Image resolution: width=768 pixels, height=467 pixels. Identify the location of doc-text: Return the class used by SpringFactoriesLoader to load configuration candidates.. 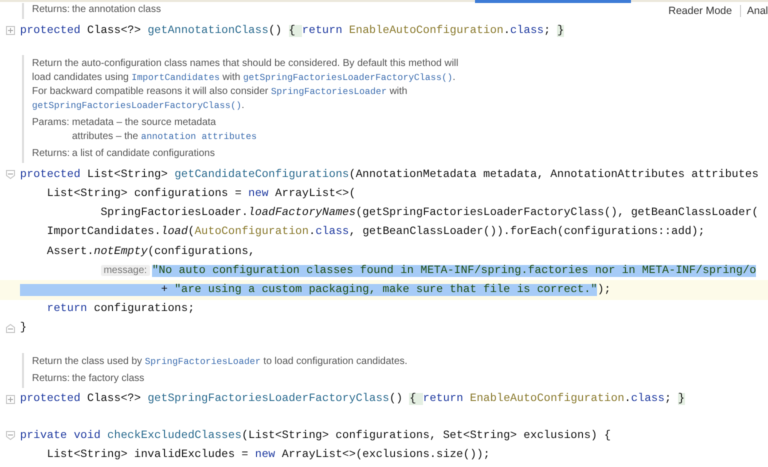
(220, 361).